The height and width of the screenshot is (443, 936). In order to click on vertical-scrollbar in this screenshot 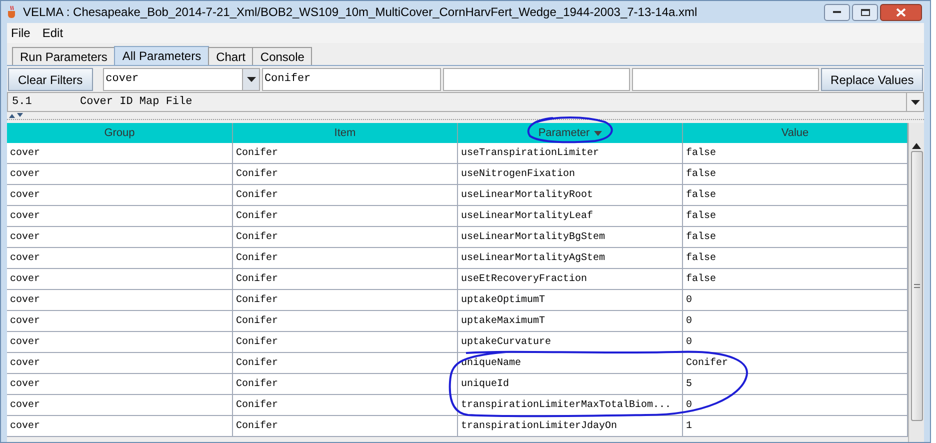, I will do `click(916, 282)`.